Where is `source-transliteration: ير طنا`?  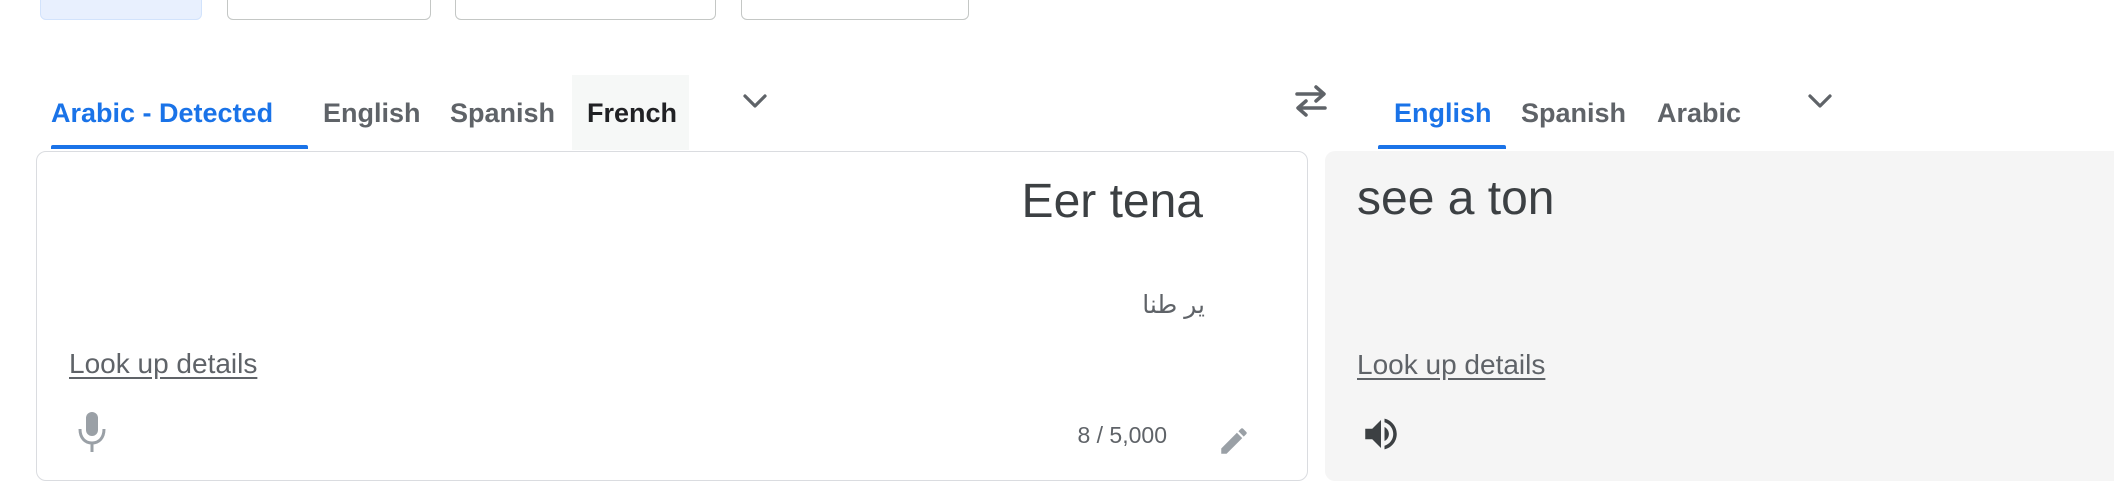
source-transliteration: ير طنا is located at coordinates (1173, 305).